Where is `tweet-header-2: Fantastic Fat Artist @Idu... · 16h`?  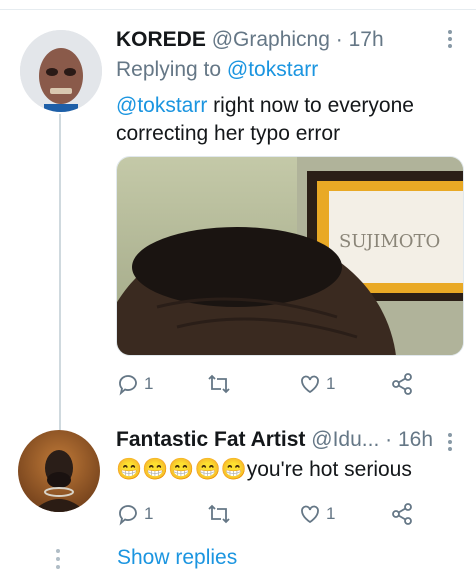 tweet-header-2: Fantastic Fat Artist @Idu... · 16h is located at coordinates (274, 440).